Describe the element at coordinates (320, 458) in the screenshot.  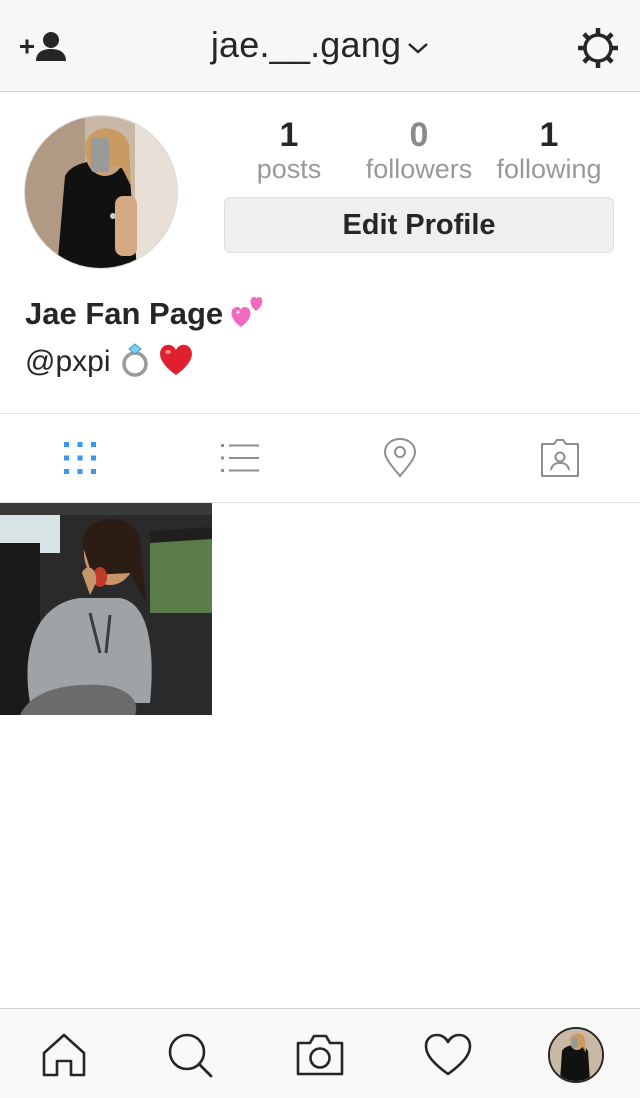
I see `profile-view-tabs` at that location.